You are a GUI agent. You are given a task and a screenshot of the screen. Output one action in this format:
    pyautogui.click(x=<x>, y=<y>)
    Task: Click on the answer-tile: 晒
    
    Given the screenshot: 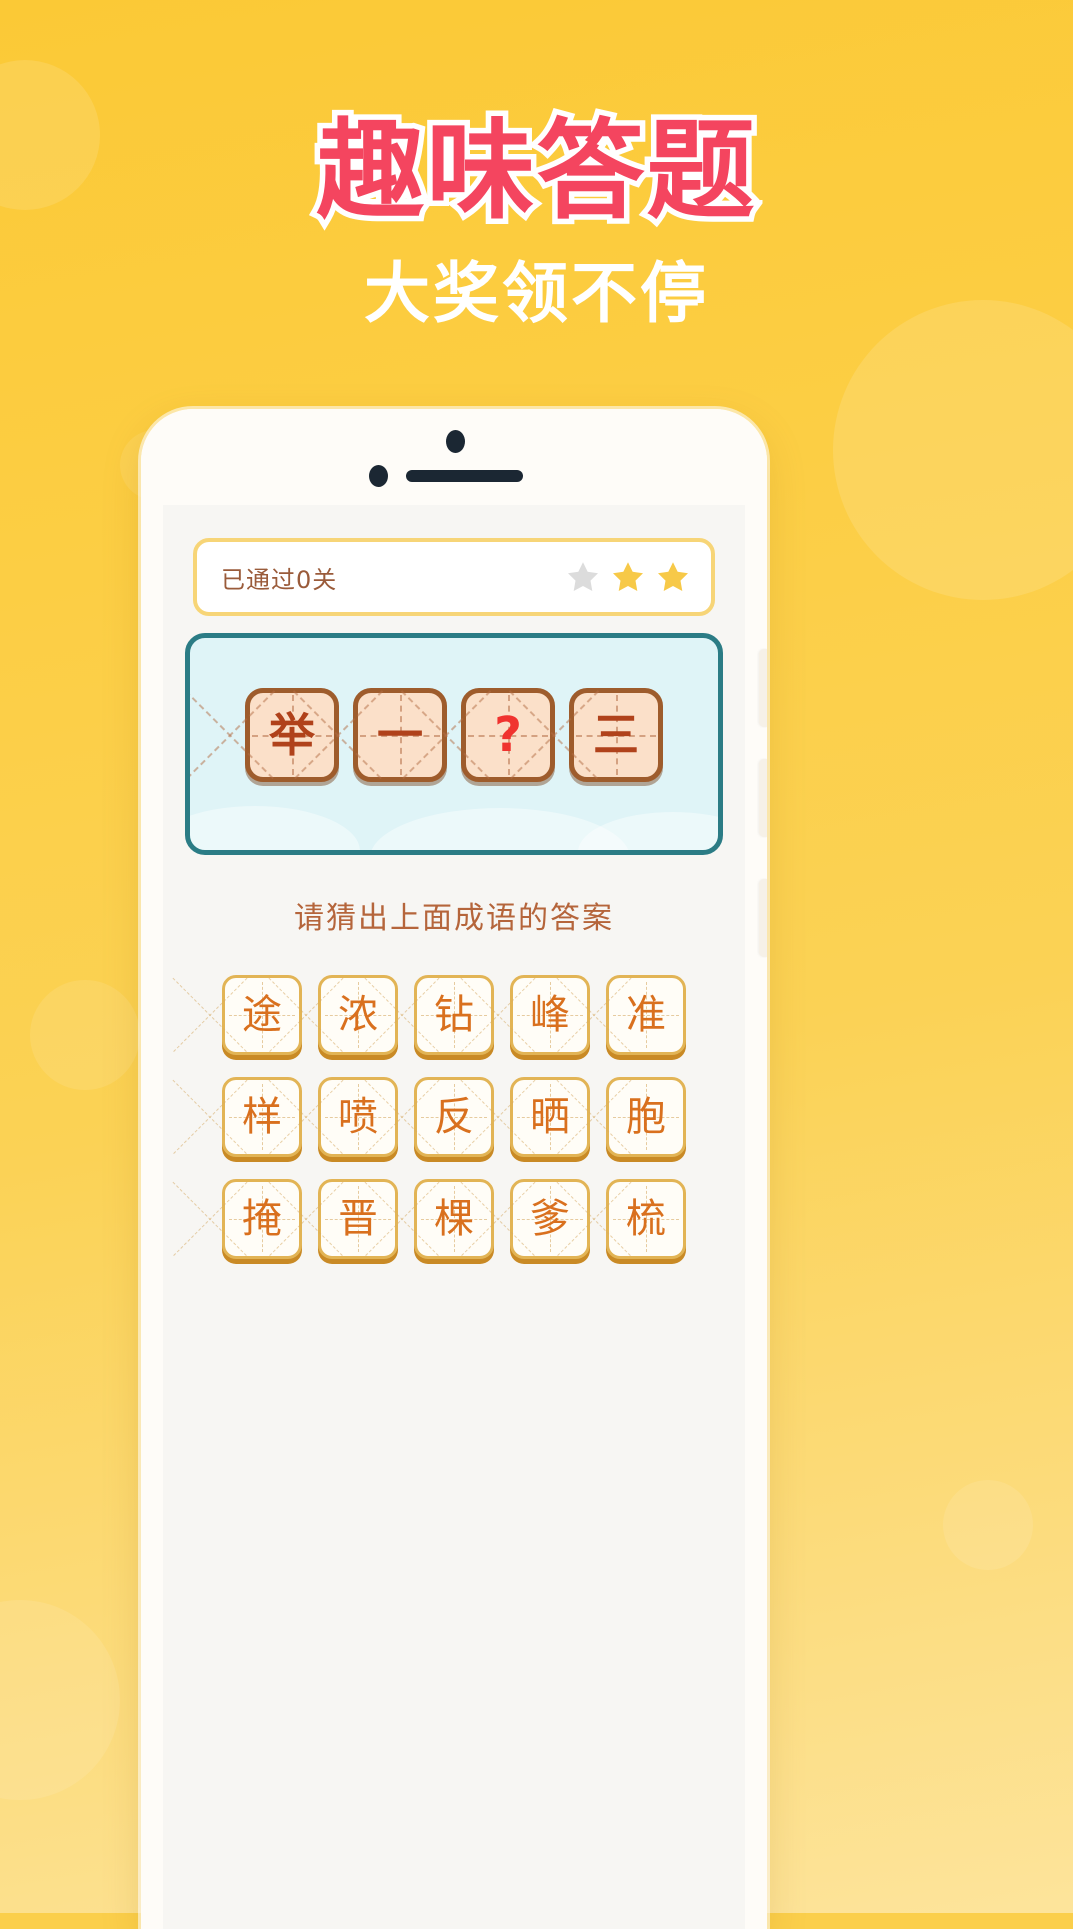 What is the action you would take?
    pyautogui.click(x=525, y=1117)
    